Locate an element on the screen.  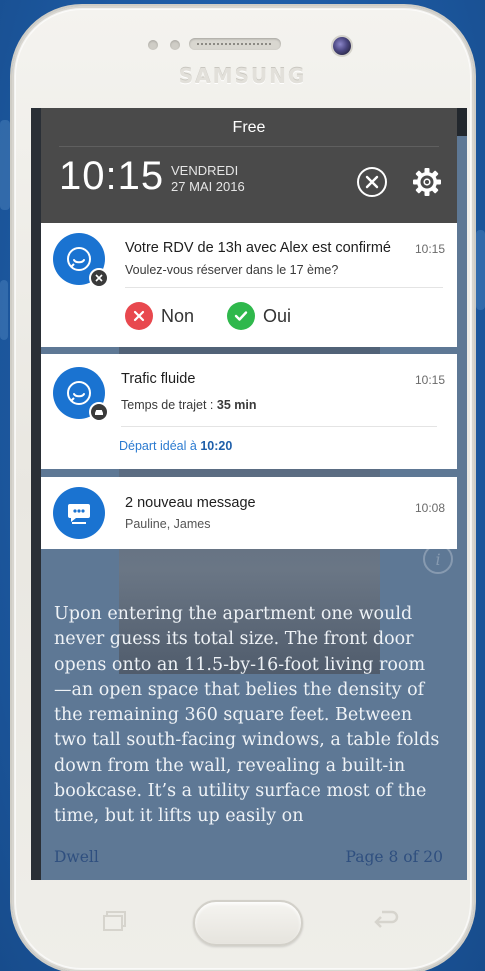
clock: 10:15 is located at coordinates (112, 176).